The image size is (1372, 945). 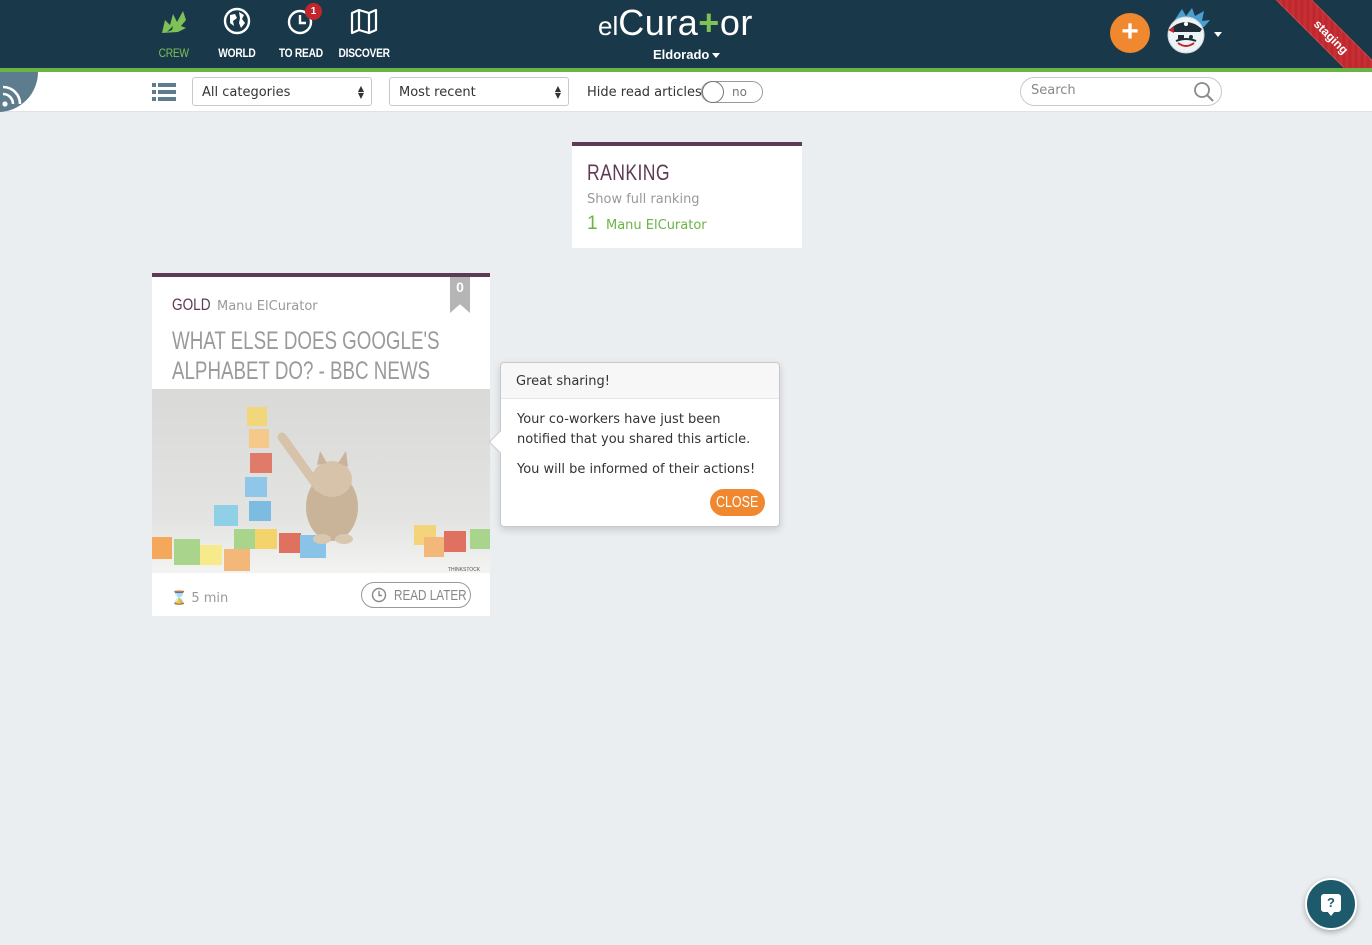 I want to click on category-select-value: All categories, so click(x=246, y=92).